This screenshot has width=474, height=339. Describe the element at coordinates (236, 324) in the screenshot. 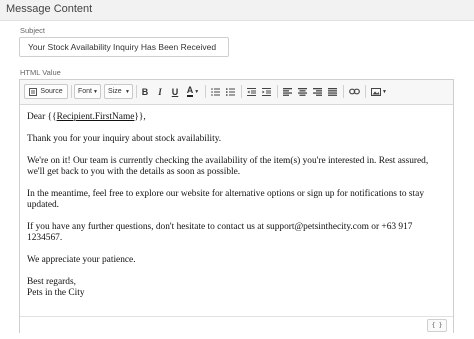

I see `editor-statusbar: { }` at that location.